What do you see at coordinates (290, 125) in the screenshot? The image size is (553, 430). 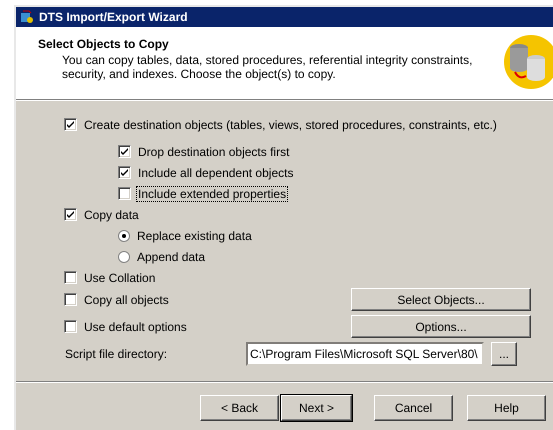 I see `option-label: Create destination objects (tables, views, stored procedures, constraints, etc.)` at bounding box center [290, 125].